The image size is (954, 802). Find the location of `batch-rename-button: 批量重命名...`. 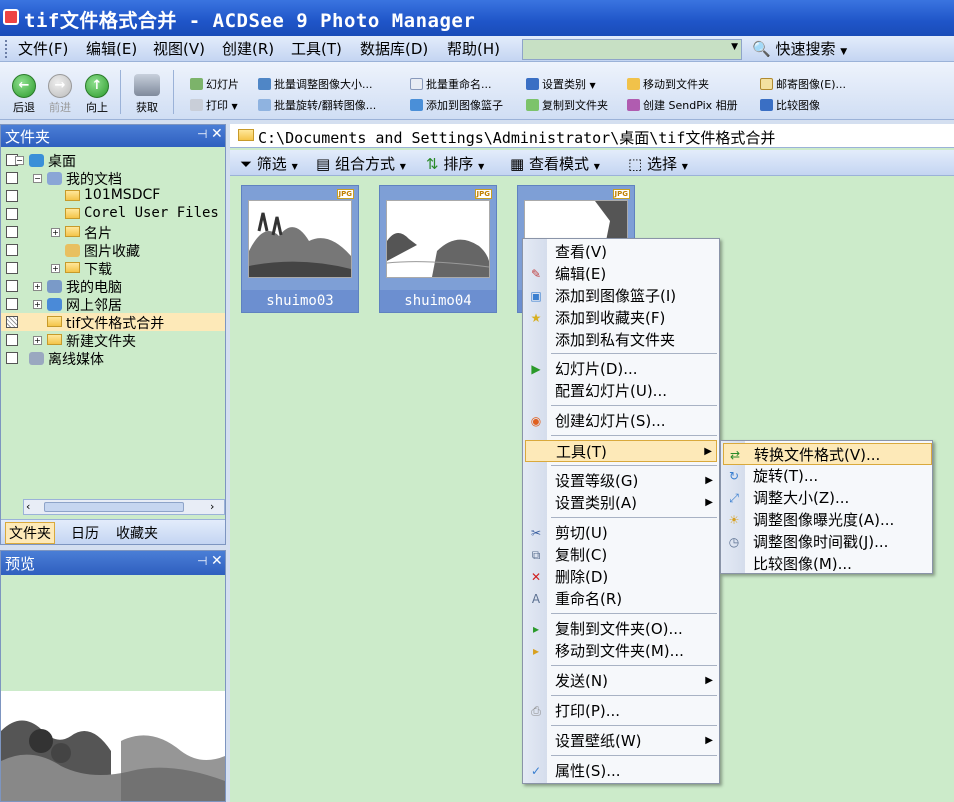

batch-rename-button: 批量重命名... is located at coordinates (451, 84).